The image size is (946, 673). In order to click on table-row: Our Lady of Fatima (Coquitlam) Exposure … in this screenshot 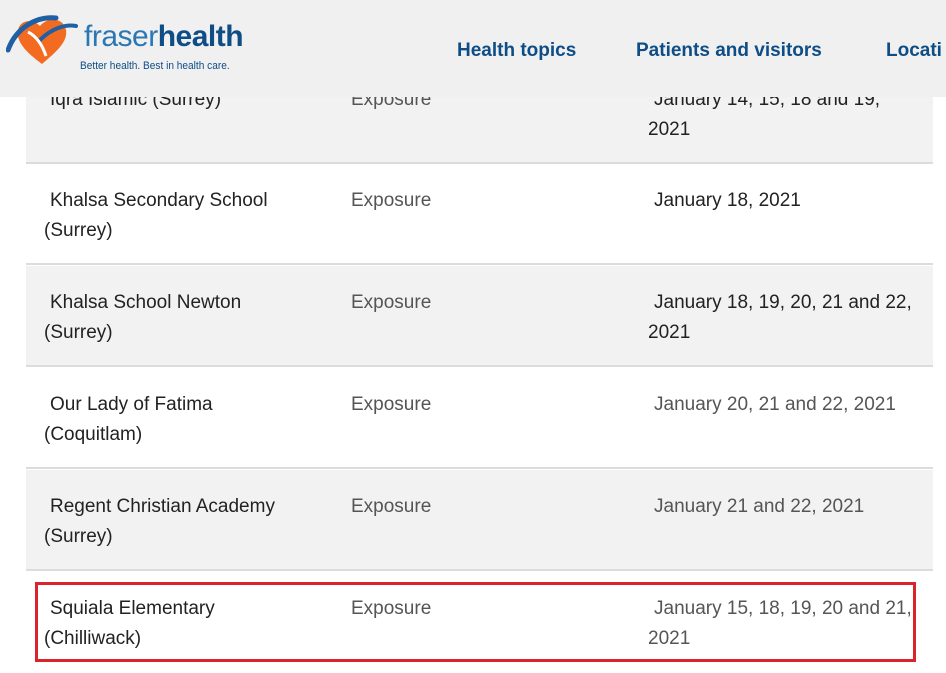, I will do `click(479, 418)`.